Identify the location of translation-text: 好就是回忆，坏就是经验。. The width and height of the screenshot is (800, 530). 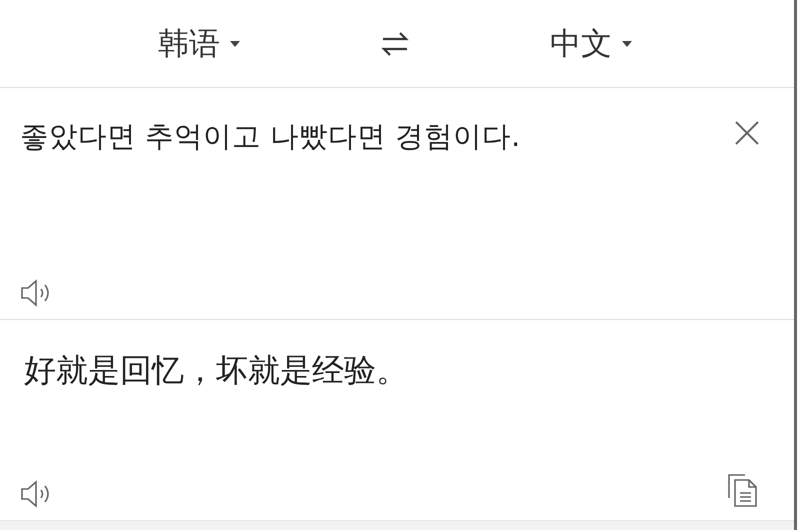
(216, 370).